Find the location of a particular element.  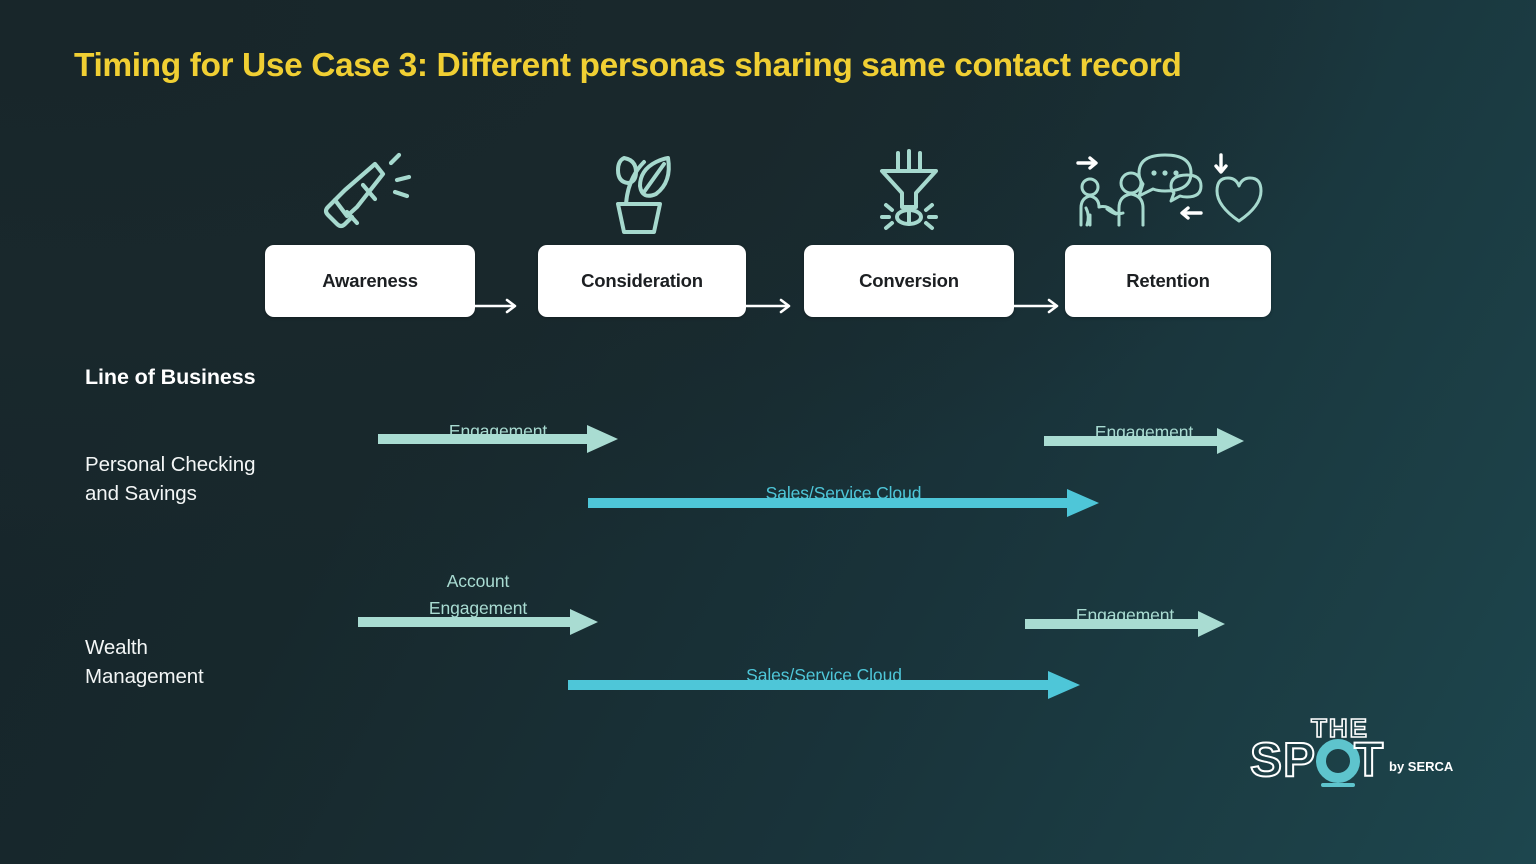

flow-arrow-sales-service-cloud-r2: Sales/Service Cloud is located at coordinates (824, 683).